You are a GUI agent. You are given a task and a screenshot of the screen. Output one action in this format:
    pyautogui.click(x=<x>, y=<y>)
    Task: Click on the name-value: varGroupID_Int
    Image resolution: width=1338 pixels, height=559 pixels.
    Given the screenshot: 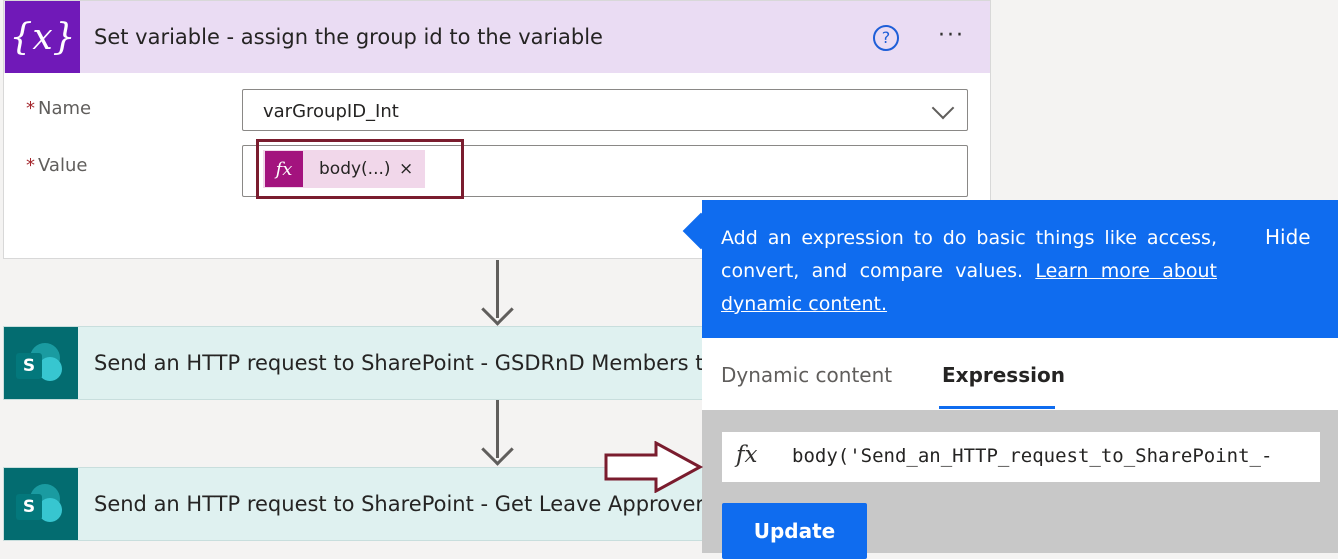 What is the action you would take?
    pyautogui.click(x=331, y=111)
    